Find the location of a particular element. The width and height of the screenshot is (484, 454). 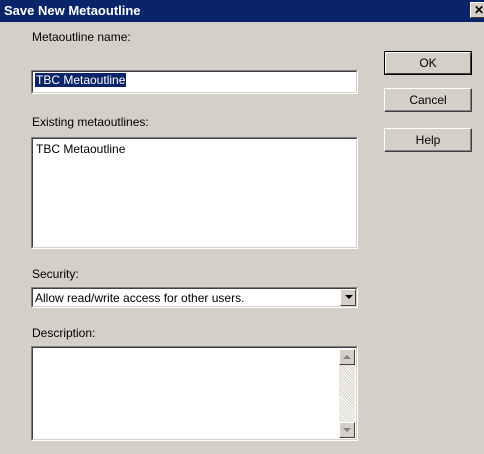

chevron-down-icon is located at coordinates (349, 297).